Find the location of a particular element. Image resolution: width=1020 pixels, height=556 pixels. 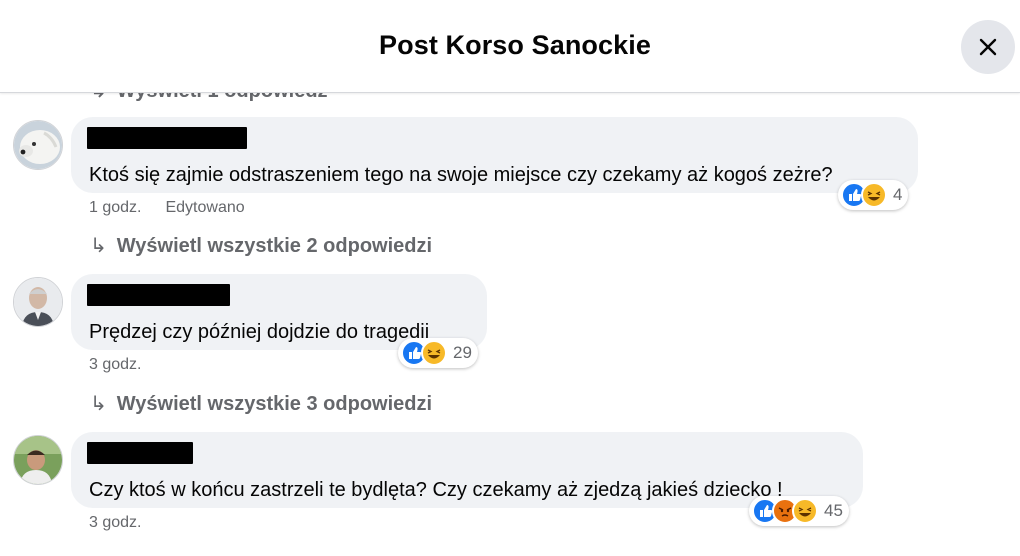

avatar-dog-image is located at coordinates (38, 145).